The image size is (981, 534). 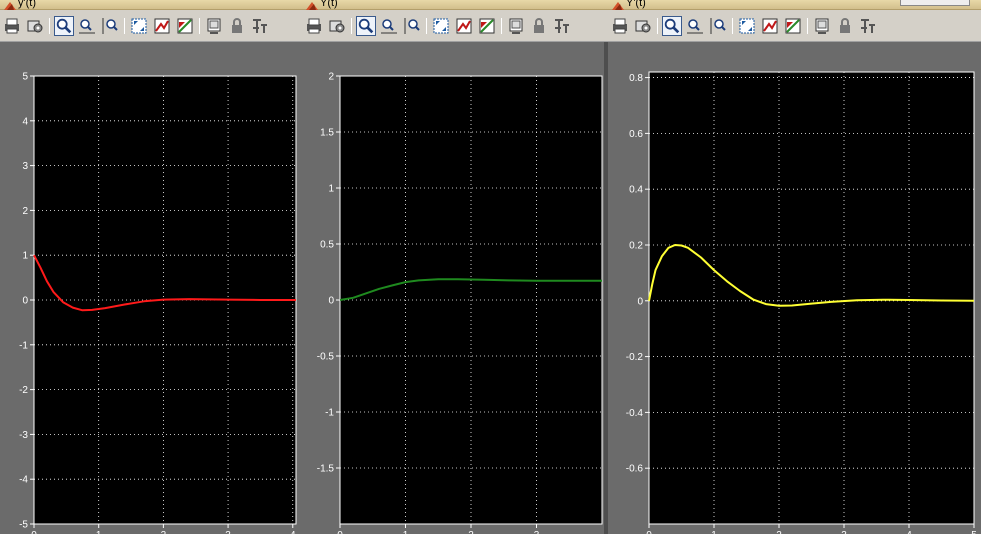 What do you see at coordinates (23, 480) in the screenshot?
I see `y-tick-label: -4` at bounding box center [23, 480].